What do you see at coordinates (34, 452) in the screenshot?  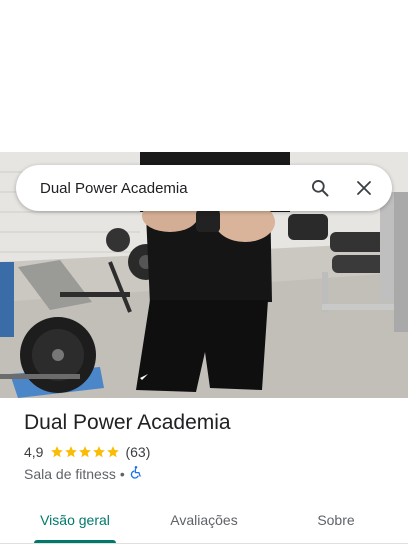 I see `rating-value: 4,9` at bounding box center [34, 452].